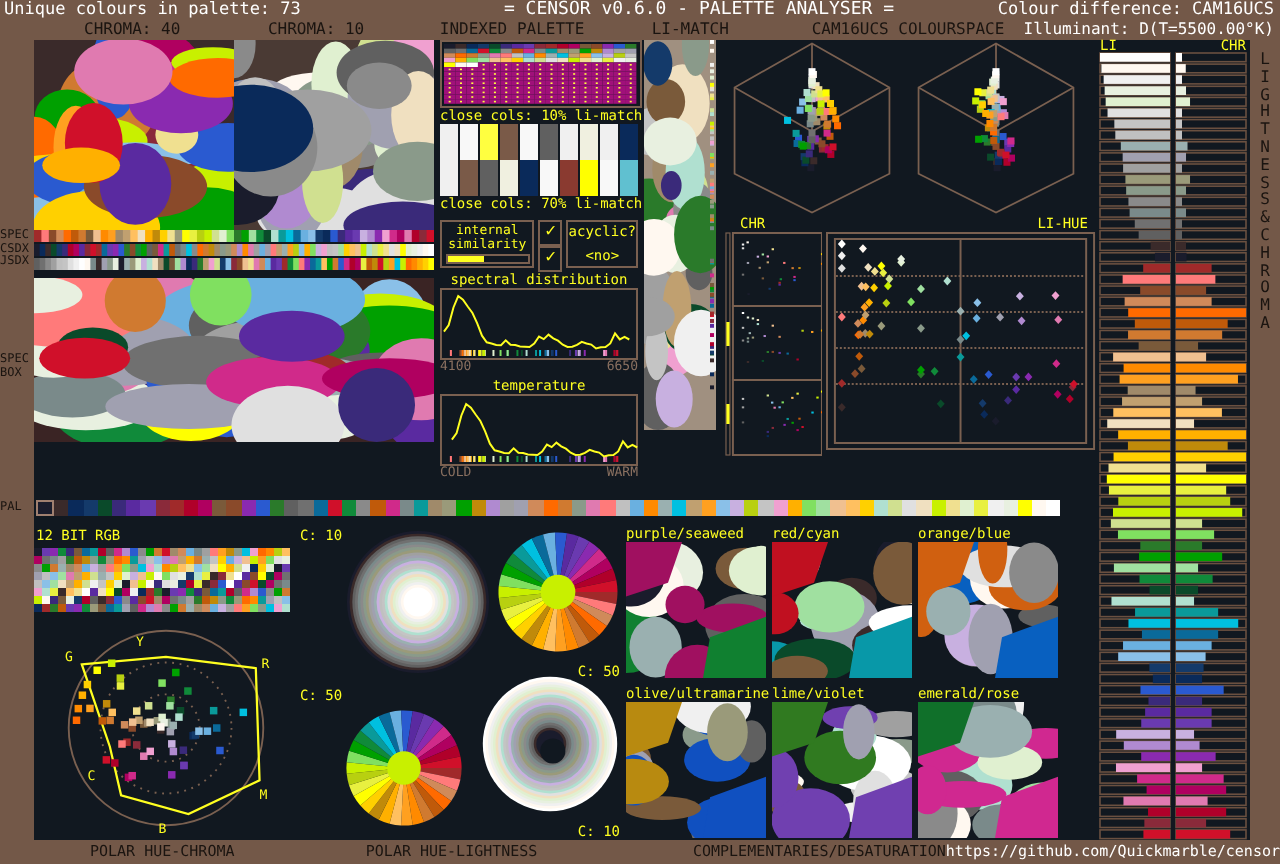 The width and height of the screenshot is (1280, 864). I want to click on section-title: CHROMA: 40, so click(133, 30).